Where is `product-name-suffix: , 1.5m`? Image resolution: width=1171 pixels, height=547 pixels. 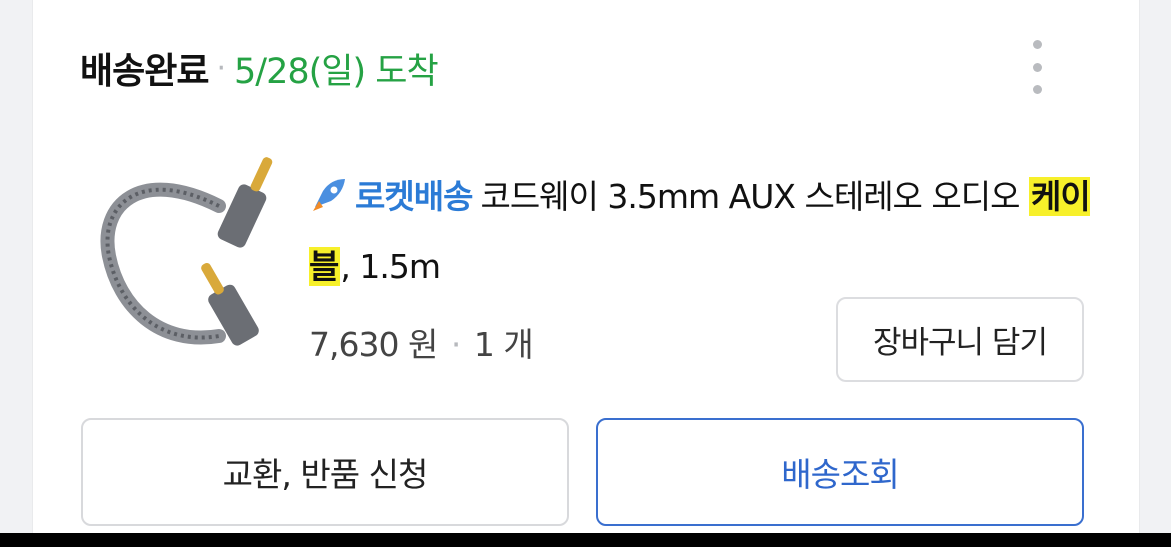 product-name-suffix: , 1.5m is located at coordinates (390, 266).